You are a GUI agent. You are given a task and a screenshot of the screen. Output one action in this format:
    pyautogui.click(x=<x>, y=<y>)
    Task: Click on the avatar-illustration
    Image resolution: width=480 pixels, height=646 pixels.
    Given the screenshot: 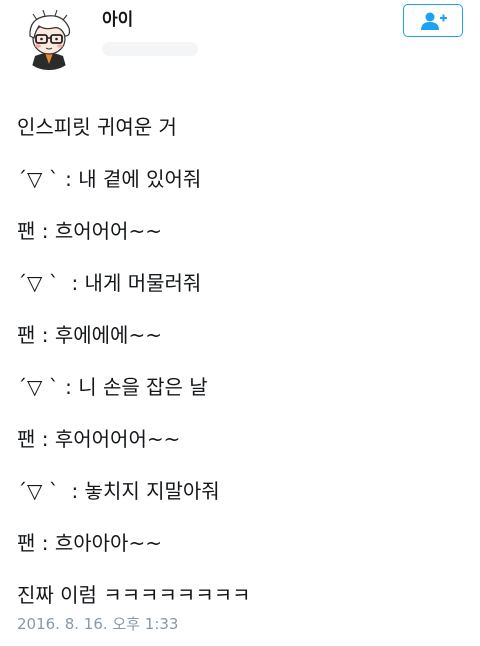 What is the action you would take?
    pyautogui.click(x=49, y=38)
    